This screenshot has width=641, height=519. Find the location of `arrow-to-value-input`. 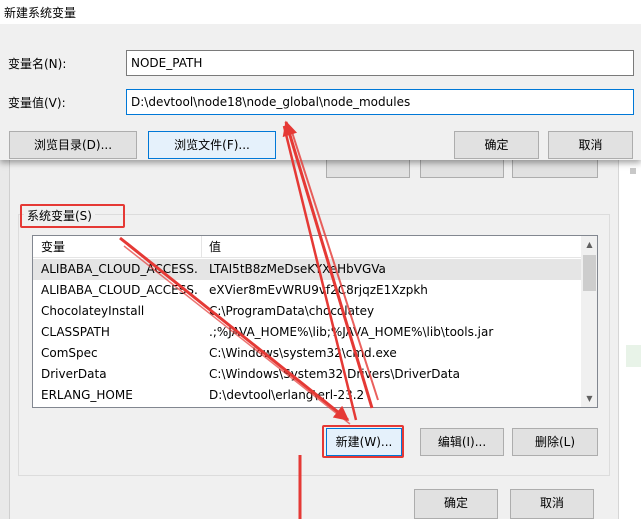

arrow-to-value-input is located at coordinates (328, 264).